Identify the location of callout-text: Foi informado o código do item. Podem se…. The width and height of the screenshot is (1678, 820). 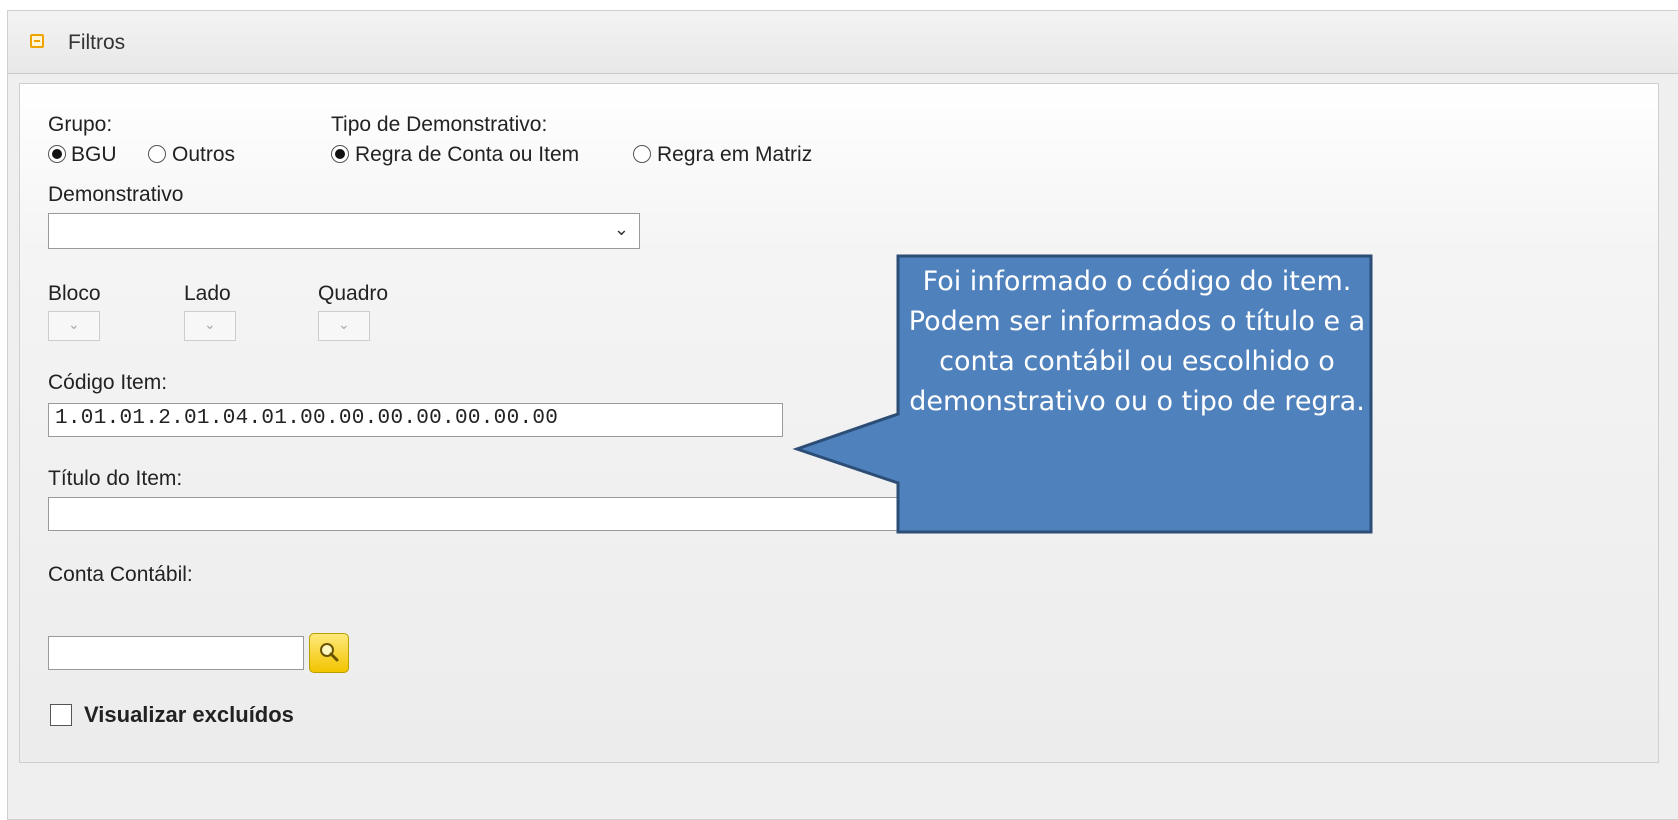
(1137, 341).